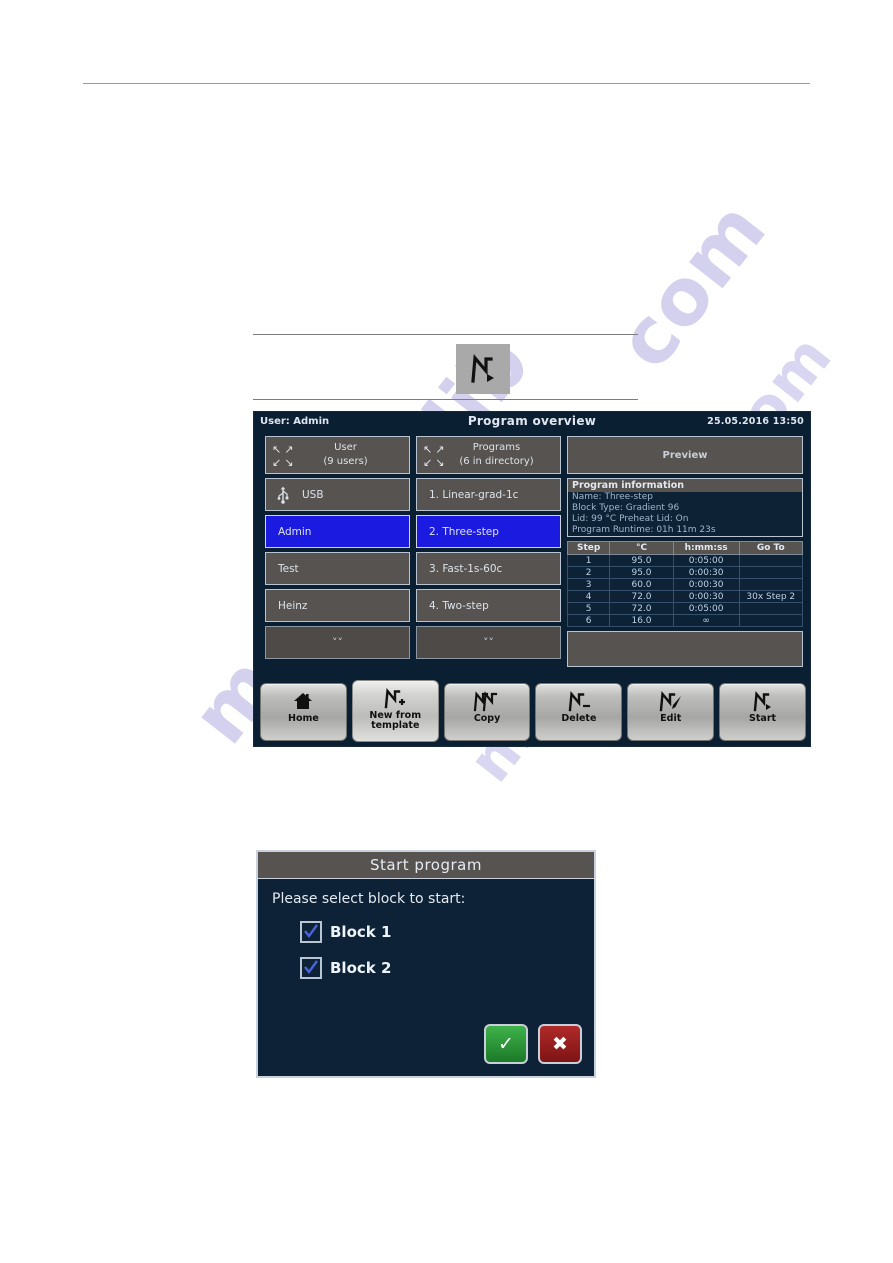 This screenshot has height=1263, width=893. Describe the element at coordinates (446, 83) in the screenshot. I see `page-top-rule` at that location.